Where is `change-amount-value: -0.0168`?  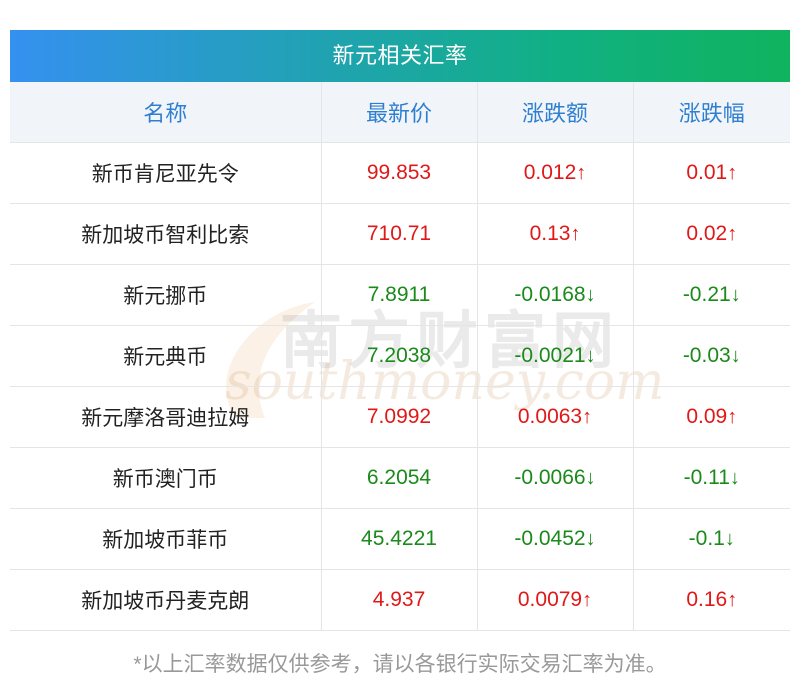
change-amount-value: -0.0168 is located at coordinates (550, 294).